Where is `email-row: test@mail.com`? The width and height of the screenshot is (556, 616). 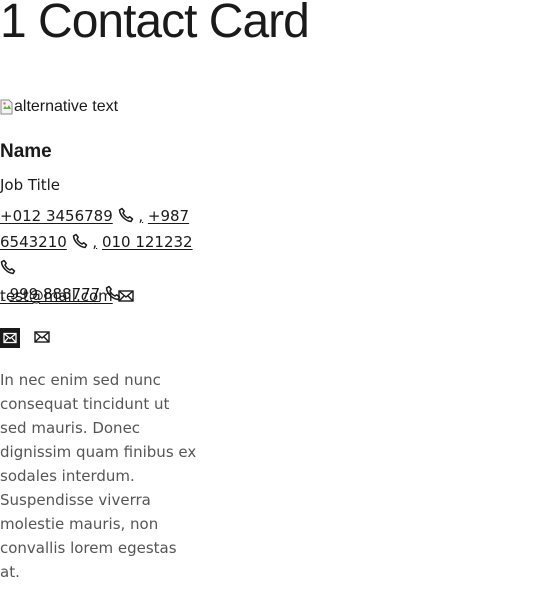 email-row: test@mail.com is located at coordinates (67, 297).